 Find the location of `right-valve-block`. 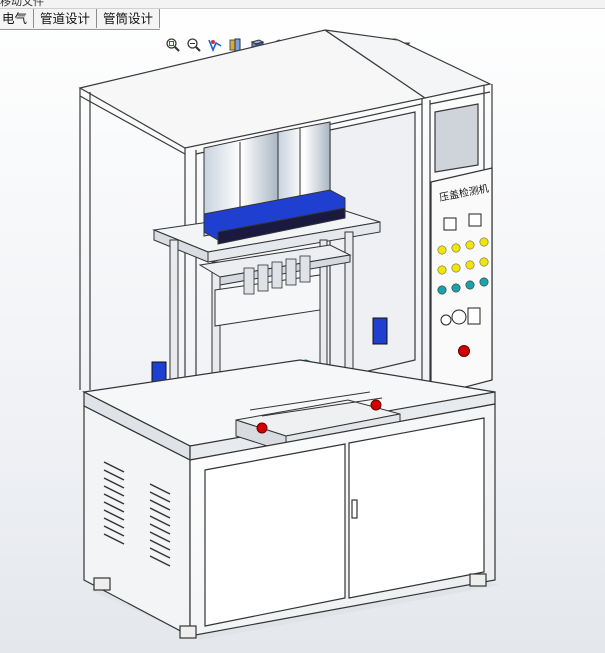

right-valve-block is located at coordinates (380, 331).